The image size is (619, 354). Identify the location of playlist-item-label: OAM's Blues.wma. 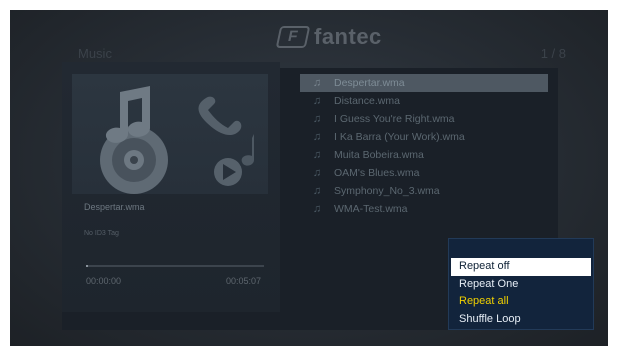
(377, 173).